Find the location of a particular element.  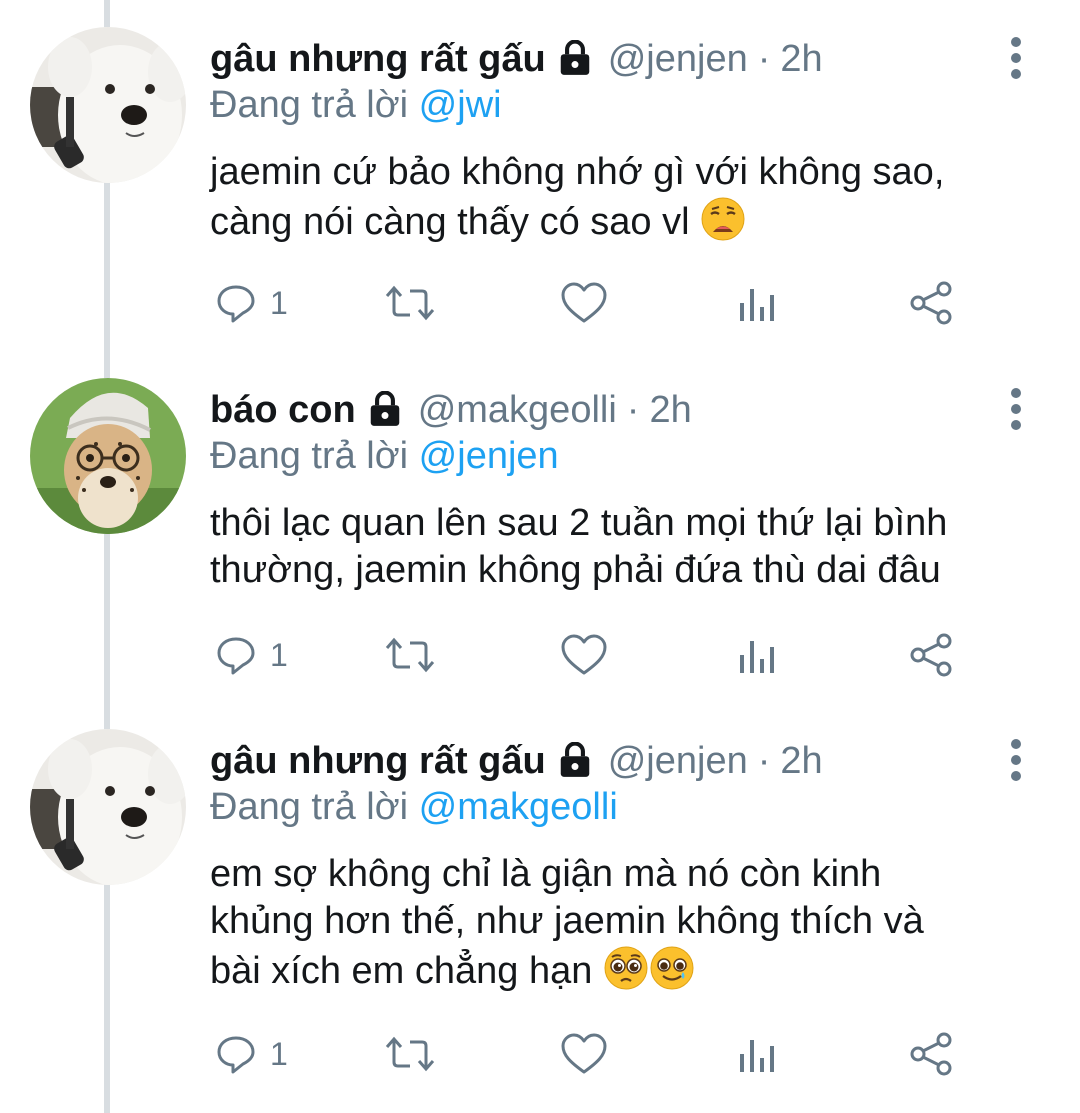

tweet-text-line: em sợ không chỉ là giận mà nó còn kinh is located at coordinates (546, 874).